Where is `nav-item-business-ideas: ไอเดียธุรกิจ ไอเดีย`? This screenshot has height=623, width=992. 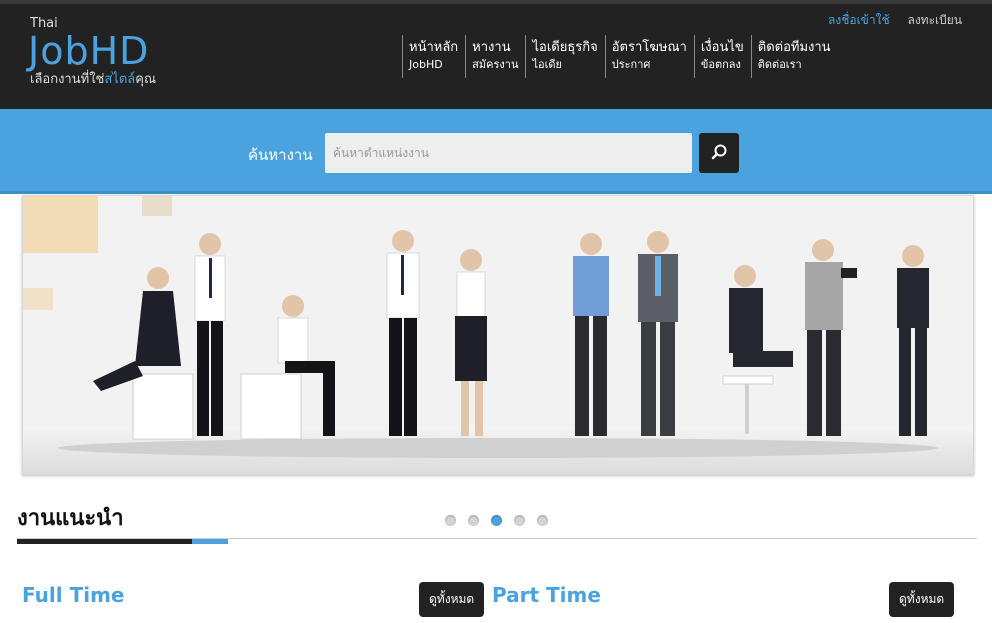 nav-item-business-ideas: ไอเดียธุรกิจ ไอเดีย is located at coordinates (564, 56).